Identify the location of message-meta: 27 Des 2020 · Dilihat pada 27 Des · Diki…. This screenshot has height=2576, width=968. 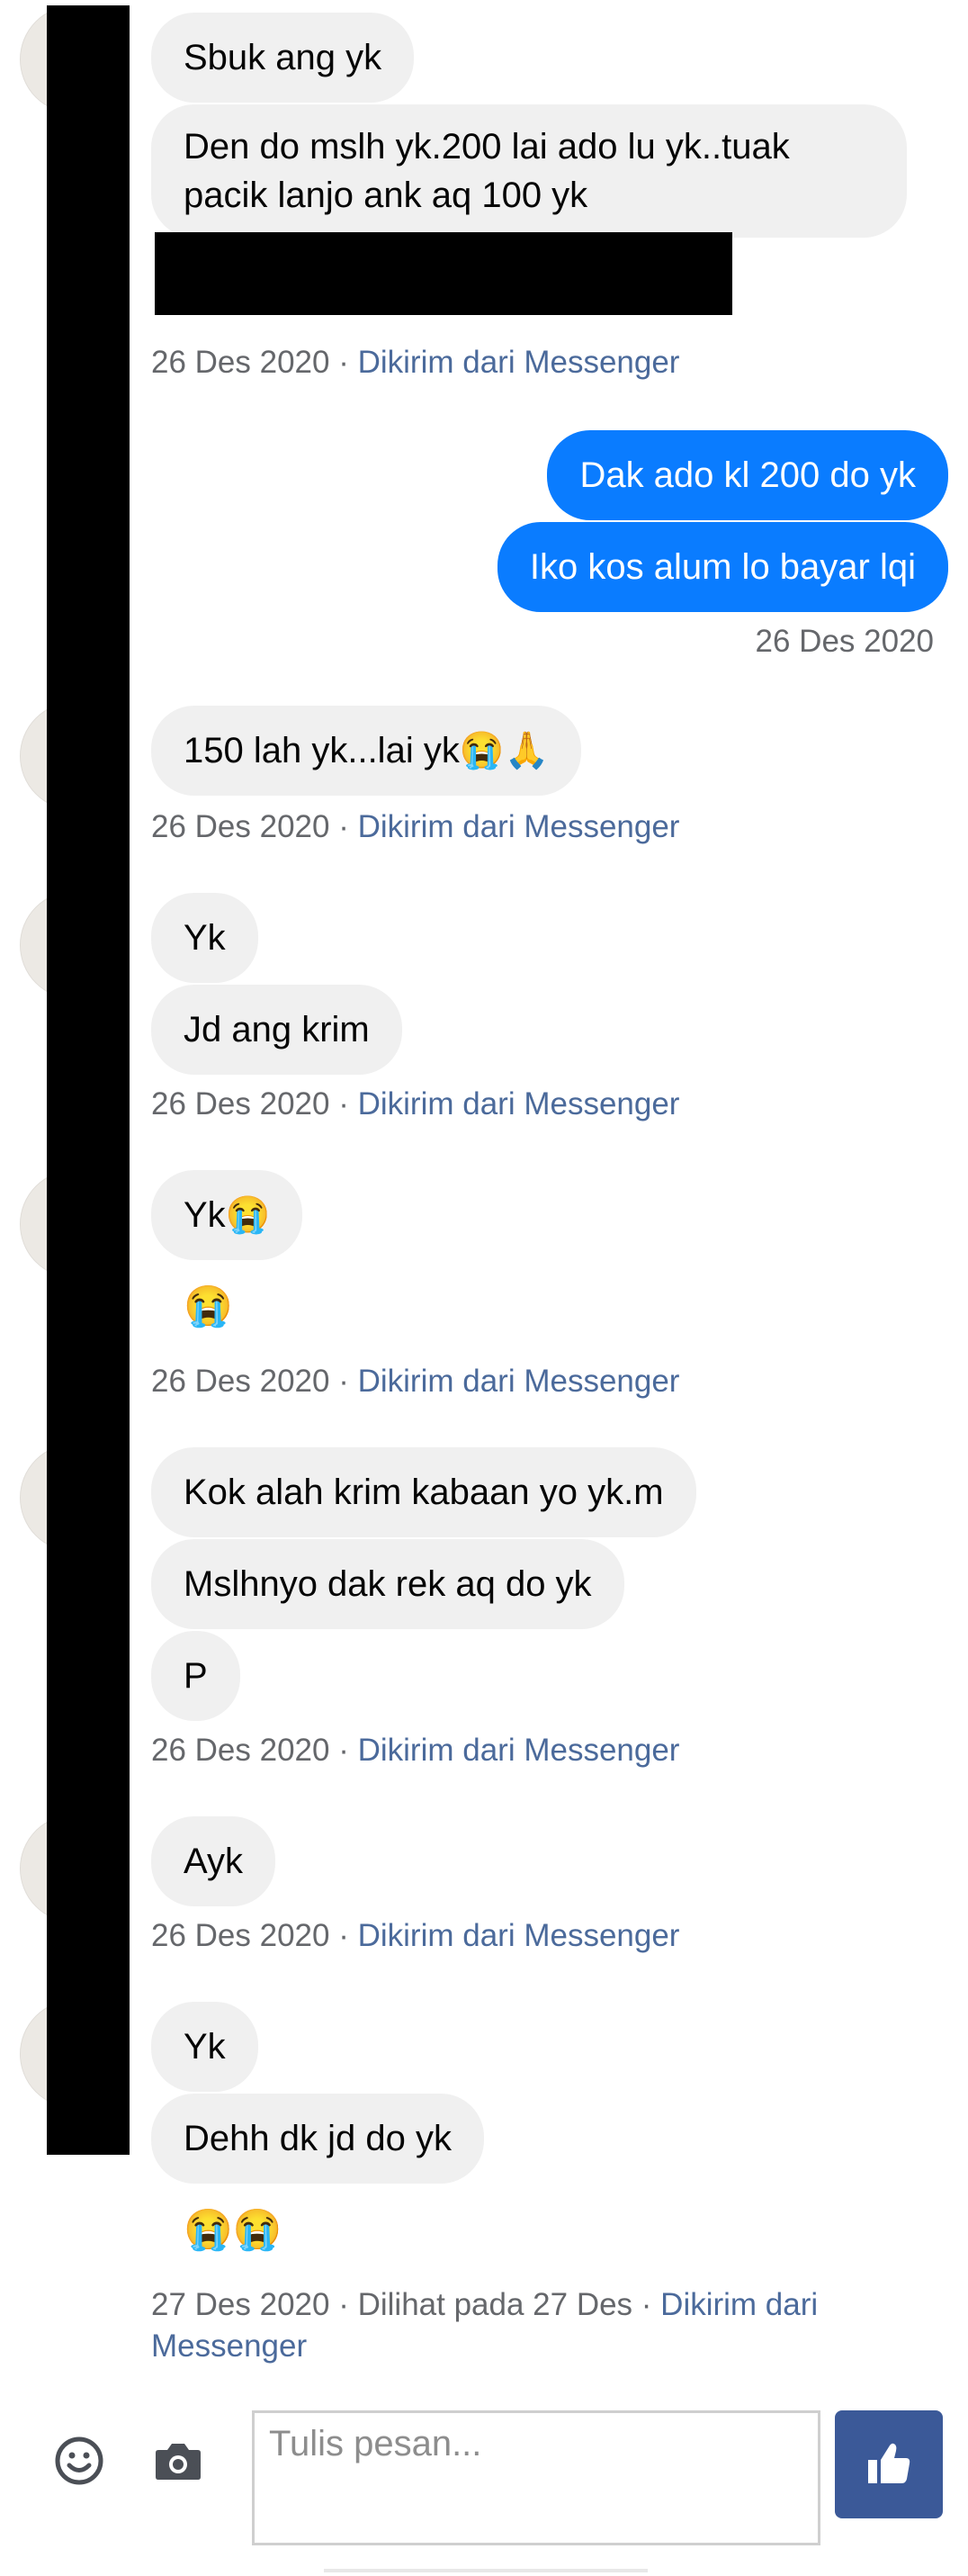
(485, 2325).